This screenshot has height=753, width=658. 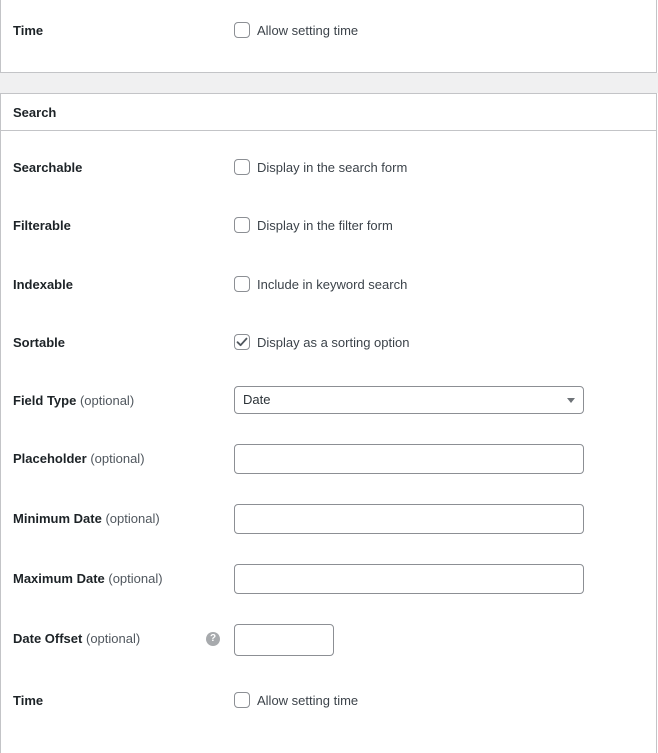 I want to click on time-row: Time Allow setting time, so click(x=328, y=31).